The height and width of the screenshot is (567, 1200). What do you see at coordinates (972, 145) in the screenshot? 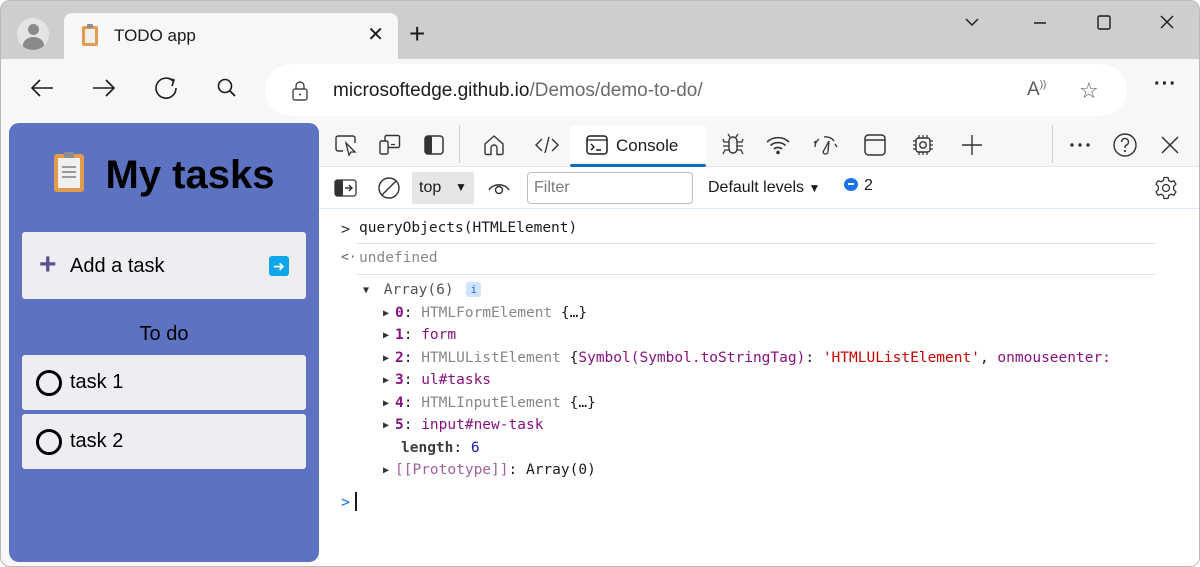
I see `more-tools-plus-icon` at bounding box center [972, 145].